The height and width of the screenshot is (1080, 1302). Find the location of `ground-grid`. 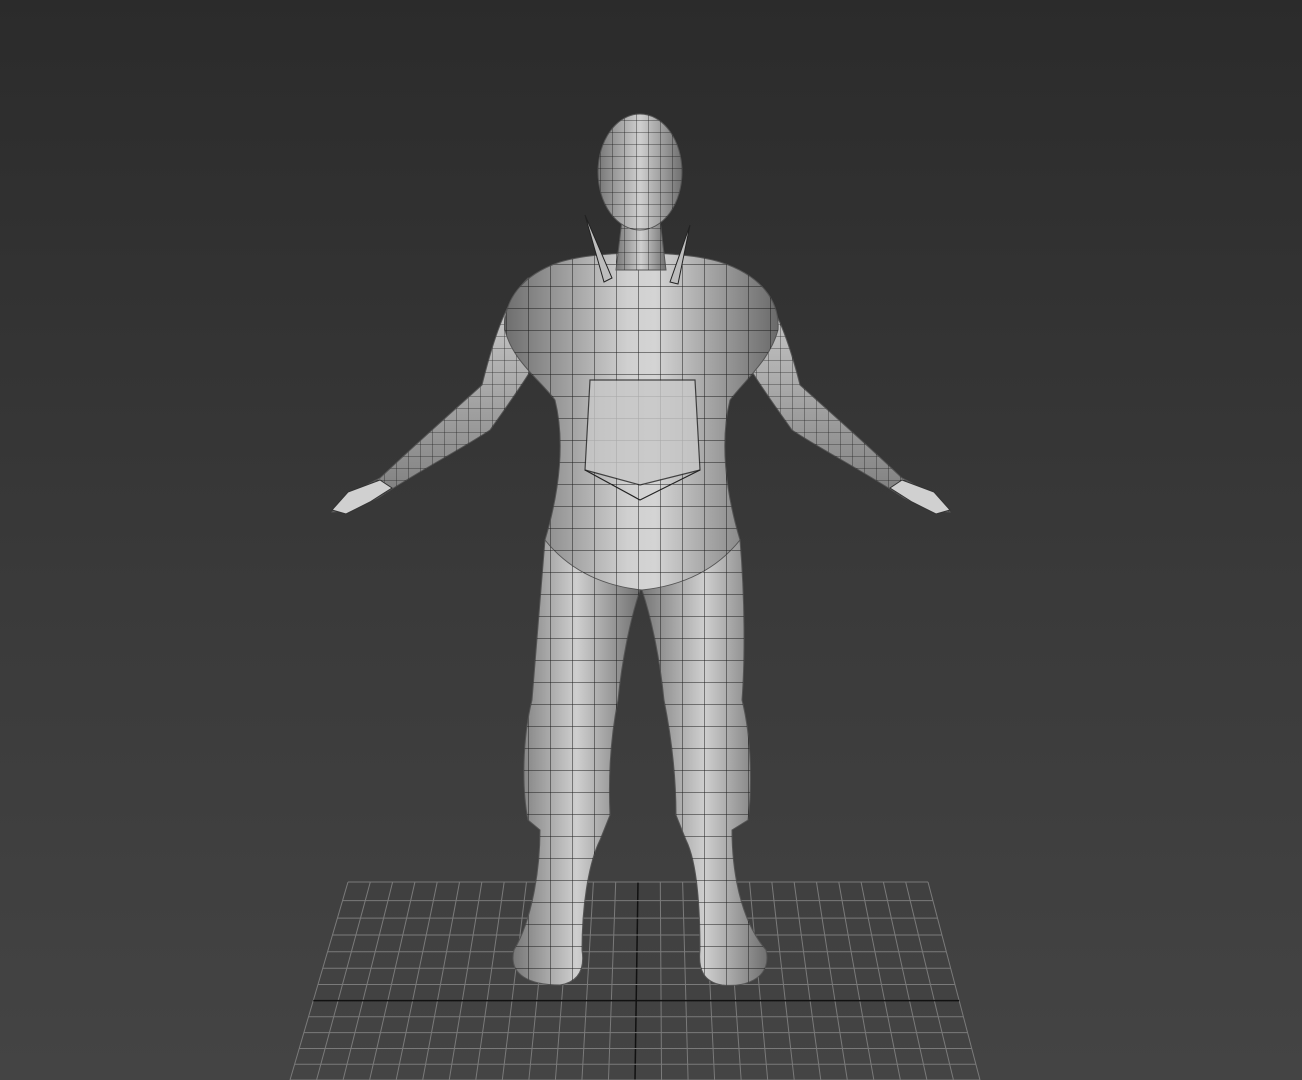

ground-grid is located at coordinates (635, 980).